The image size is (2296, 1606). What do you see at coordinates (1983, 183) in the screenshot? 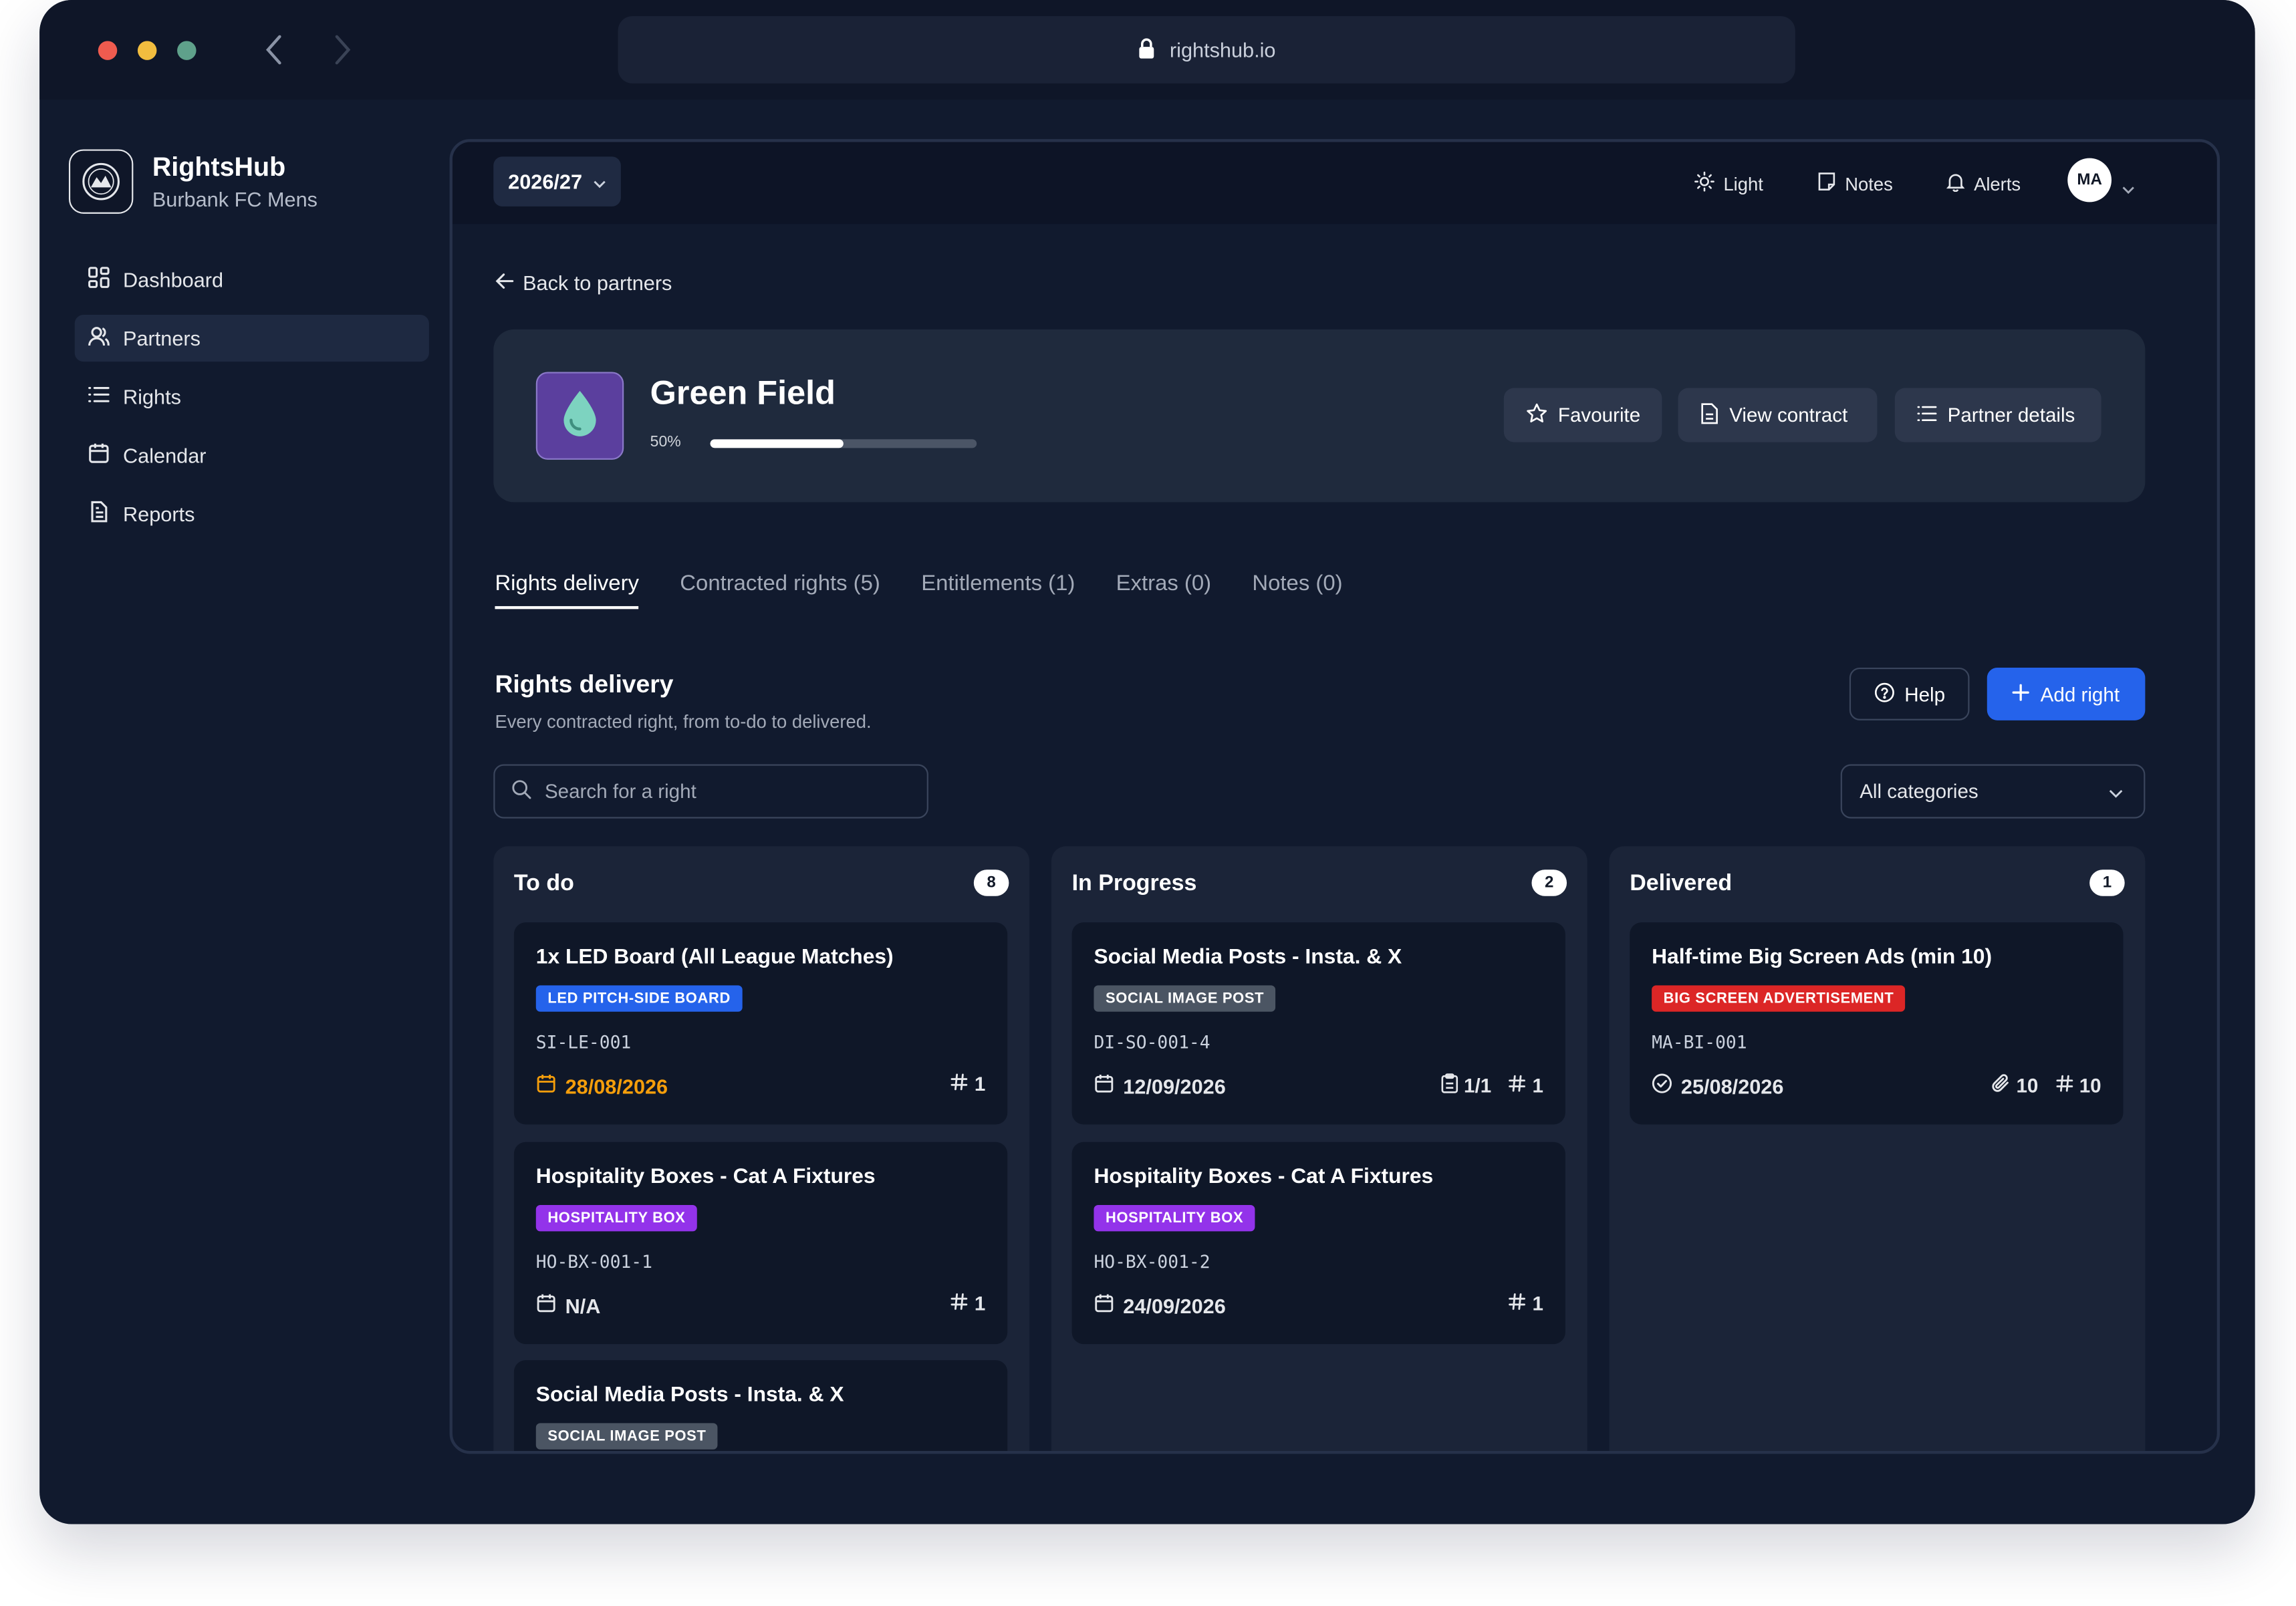
I see `alerts-button: Alerts` at bounding box center [1983, 183].